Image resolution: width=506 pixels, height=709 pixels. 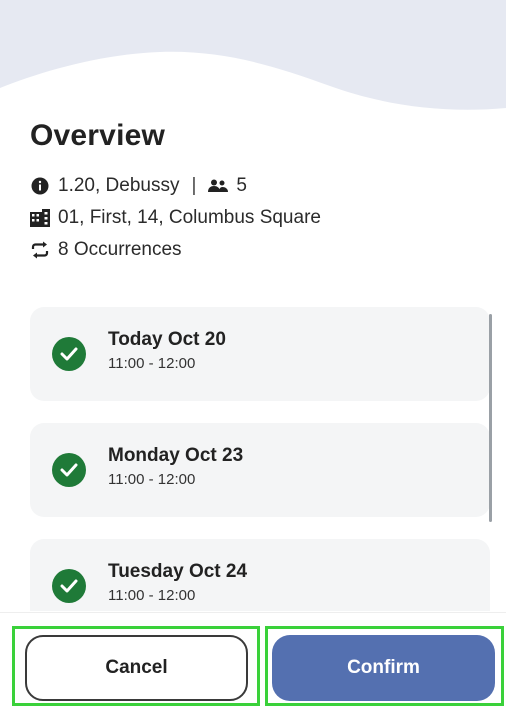 I want to click on overview-title: Overview, so click(x=98, y=135).